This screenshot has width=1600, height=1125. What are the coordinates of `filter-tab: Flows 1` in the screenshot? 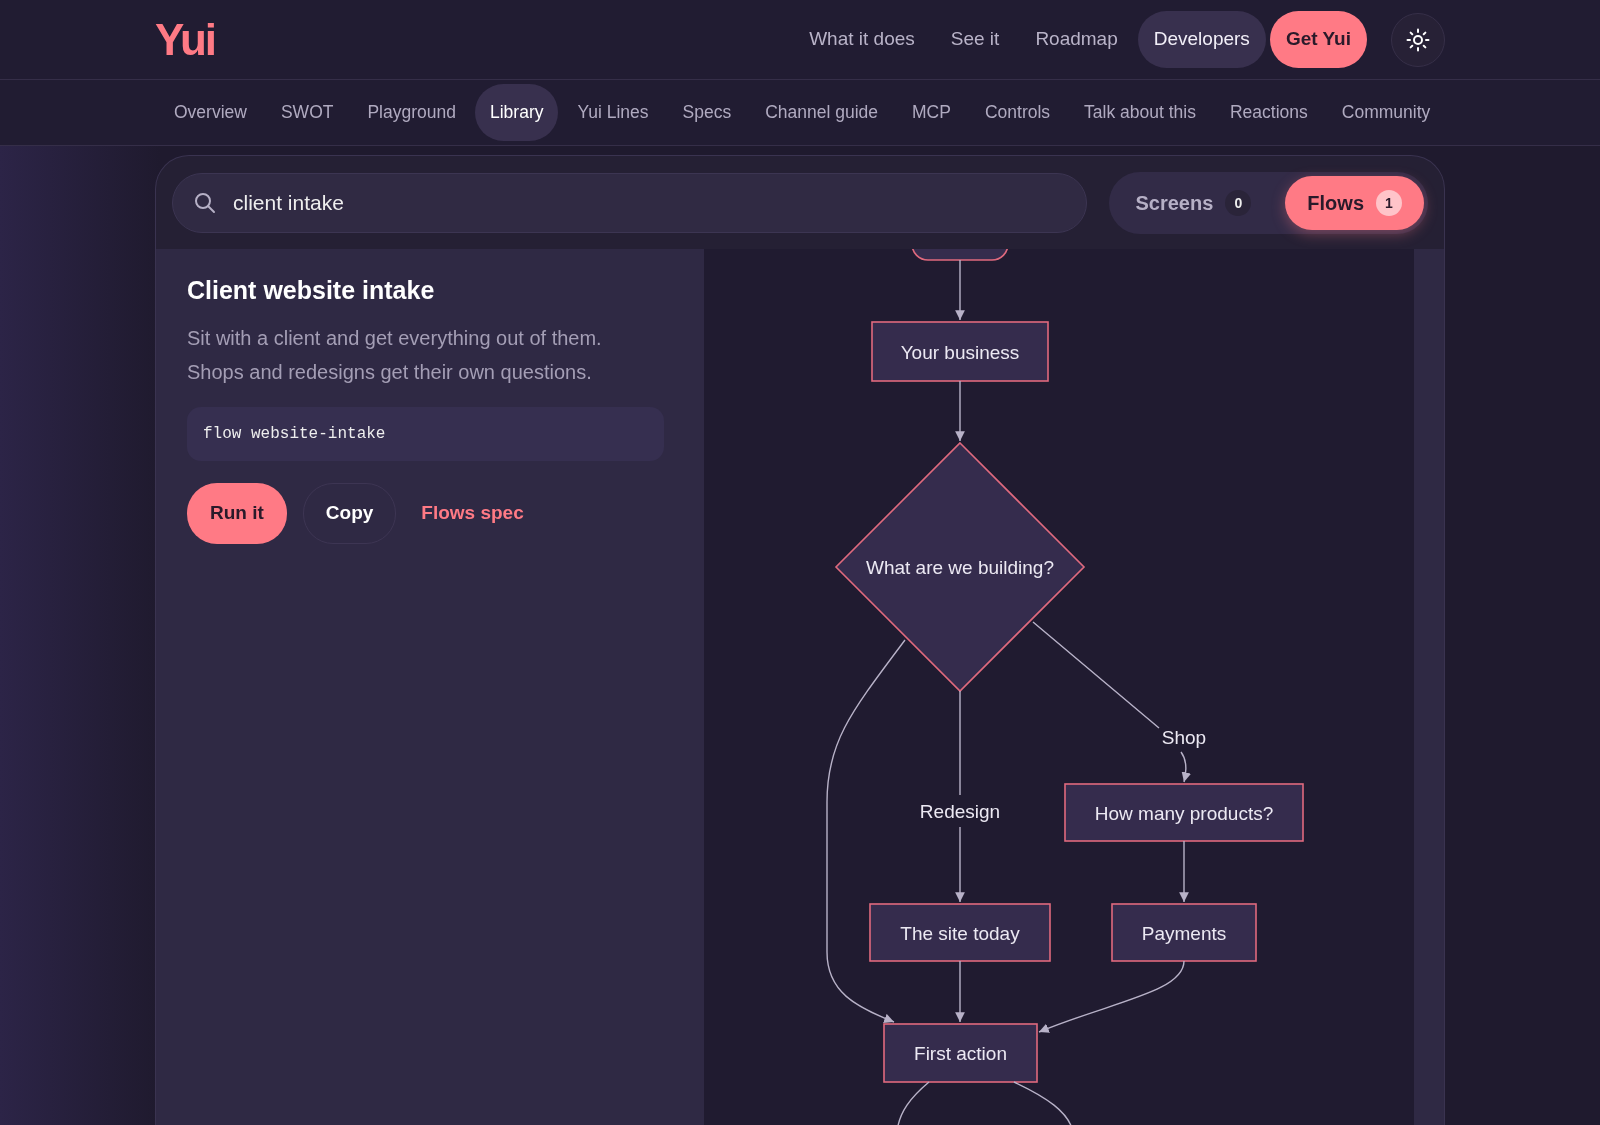 It's located at (1354, 203).